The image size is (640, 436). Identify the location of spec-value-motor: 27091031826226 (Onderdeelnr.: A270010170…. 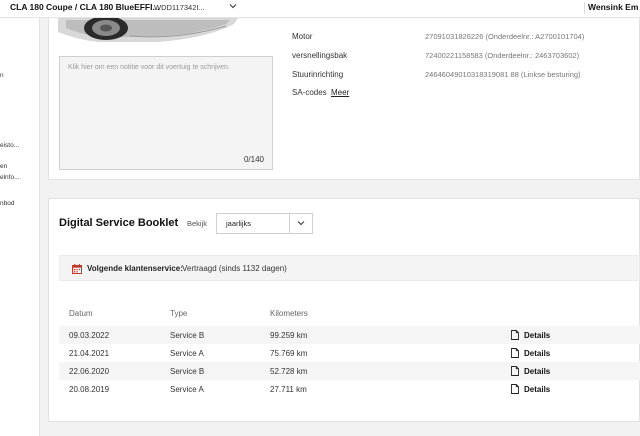
(505, 36).